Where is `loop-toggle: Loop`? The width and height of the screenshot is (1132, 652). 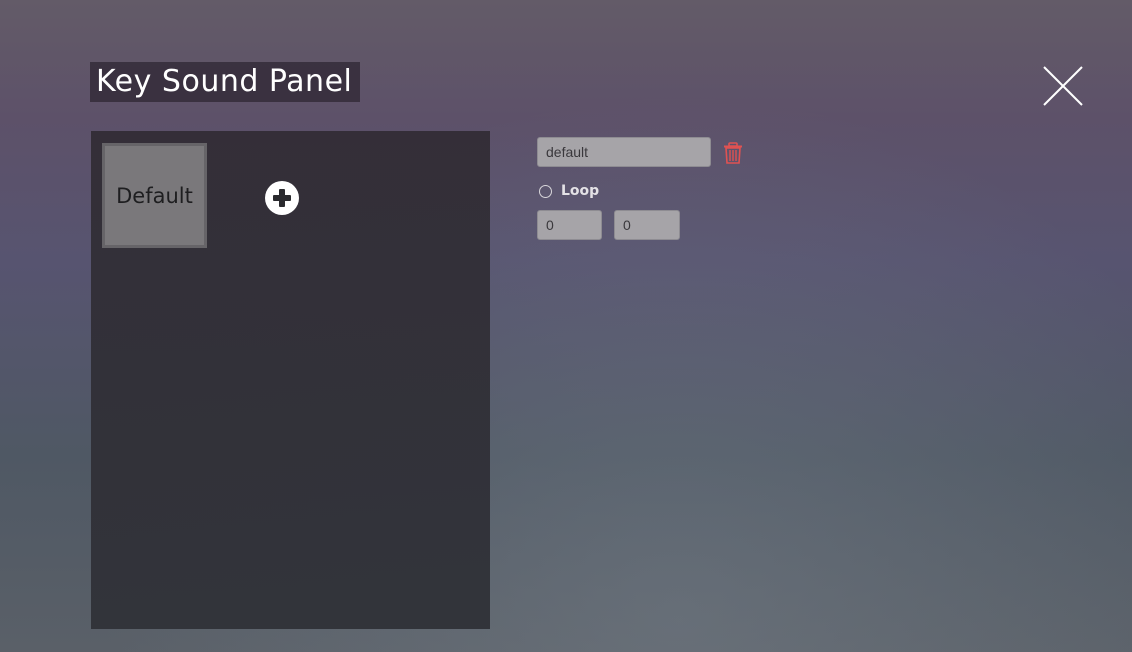 loop-toggle: Loop is located at coordinates (569, 191).